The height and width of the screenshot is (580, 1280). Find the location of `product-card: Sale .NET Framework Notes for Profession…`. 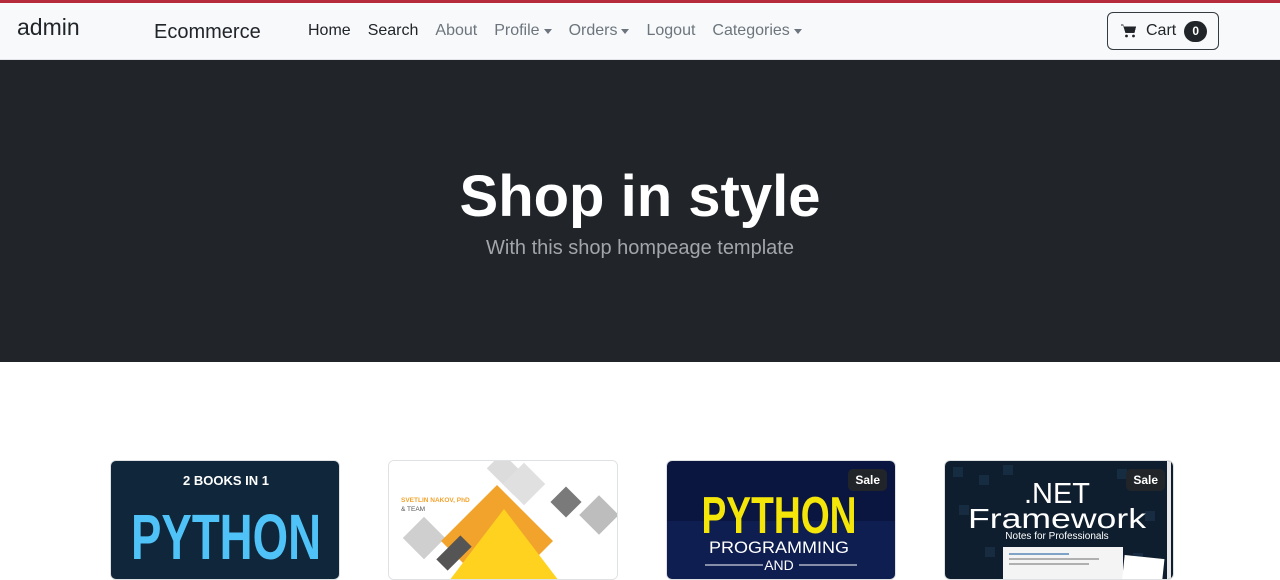

product-card: Sale .NET Framework Notes for Profession… is located at coordinates (1059, 520).